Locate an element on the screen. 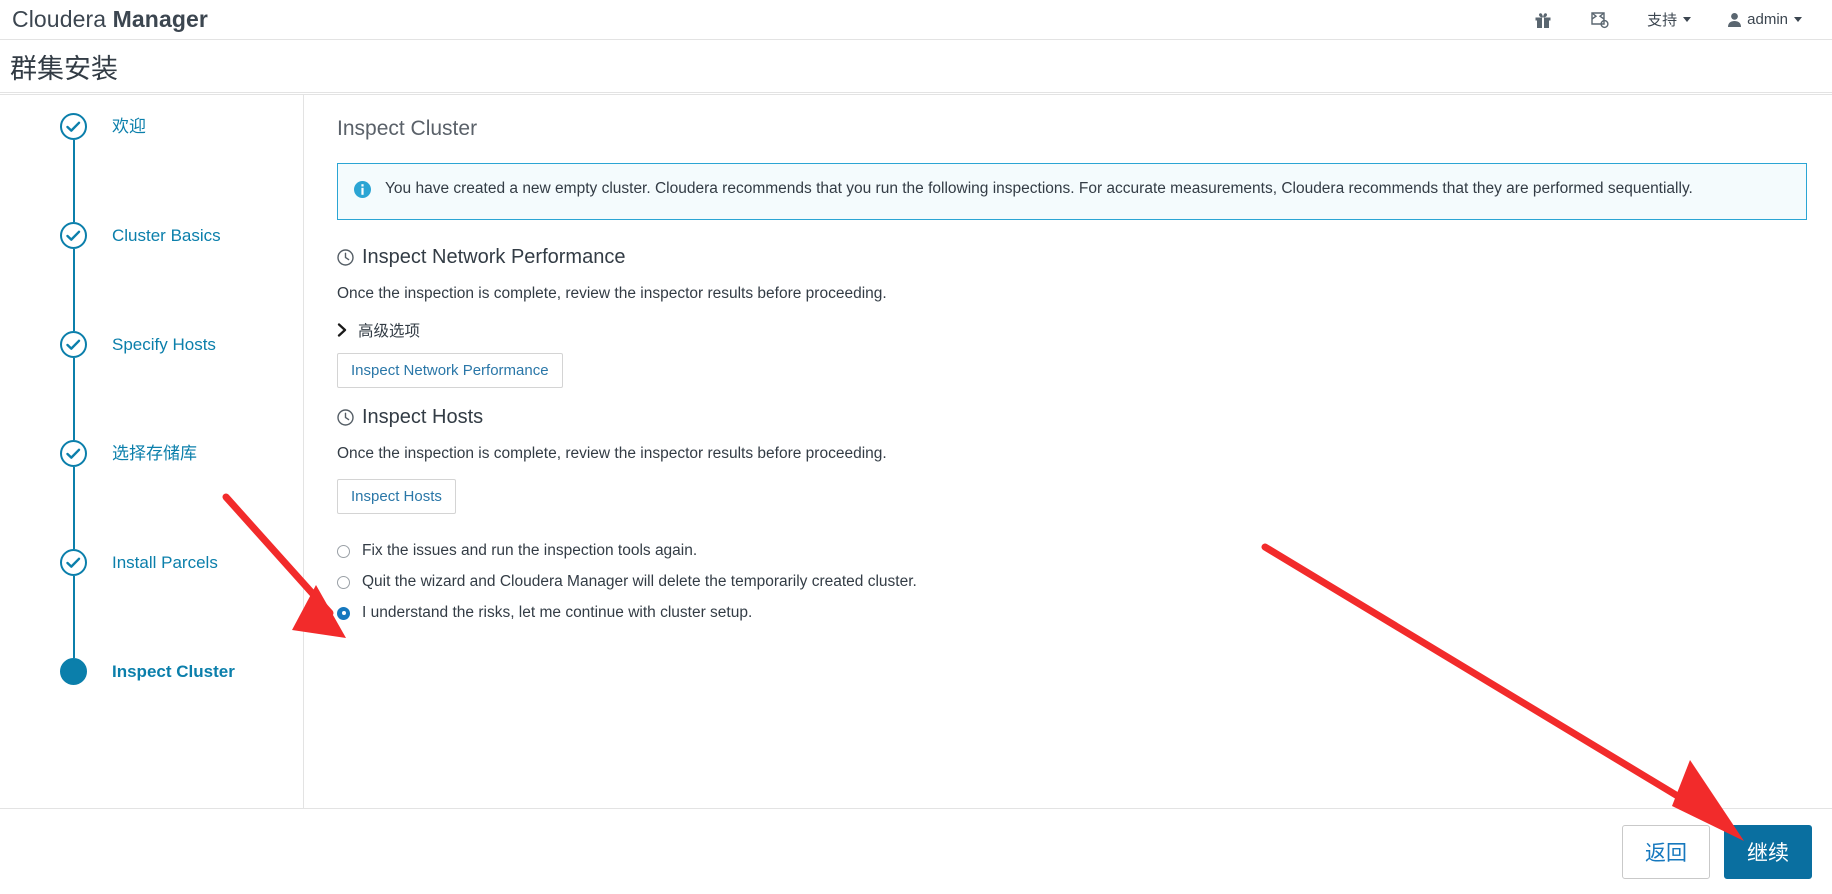 This screenshot has height=894, width=1832. radio-button-fix-issues is located at coordinates (343, 551).